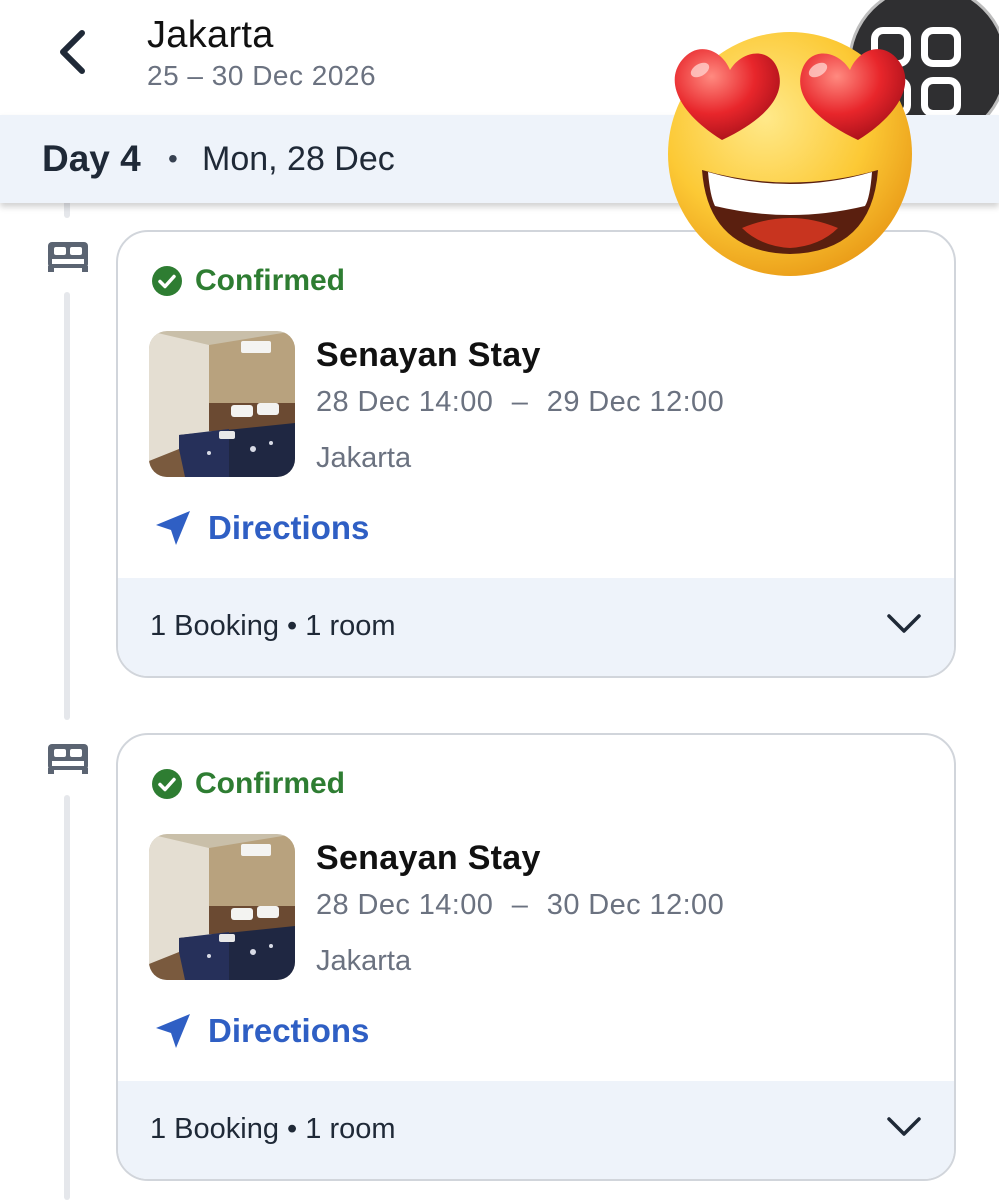  Describe the element at coordinates (635, 402) in the screenshot. I see `checkout-time: 29 Dec 12:00` at that location.